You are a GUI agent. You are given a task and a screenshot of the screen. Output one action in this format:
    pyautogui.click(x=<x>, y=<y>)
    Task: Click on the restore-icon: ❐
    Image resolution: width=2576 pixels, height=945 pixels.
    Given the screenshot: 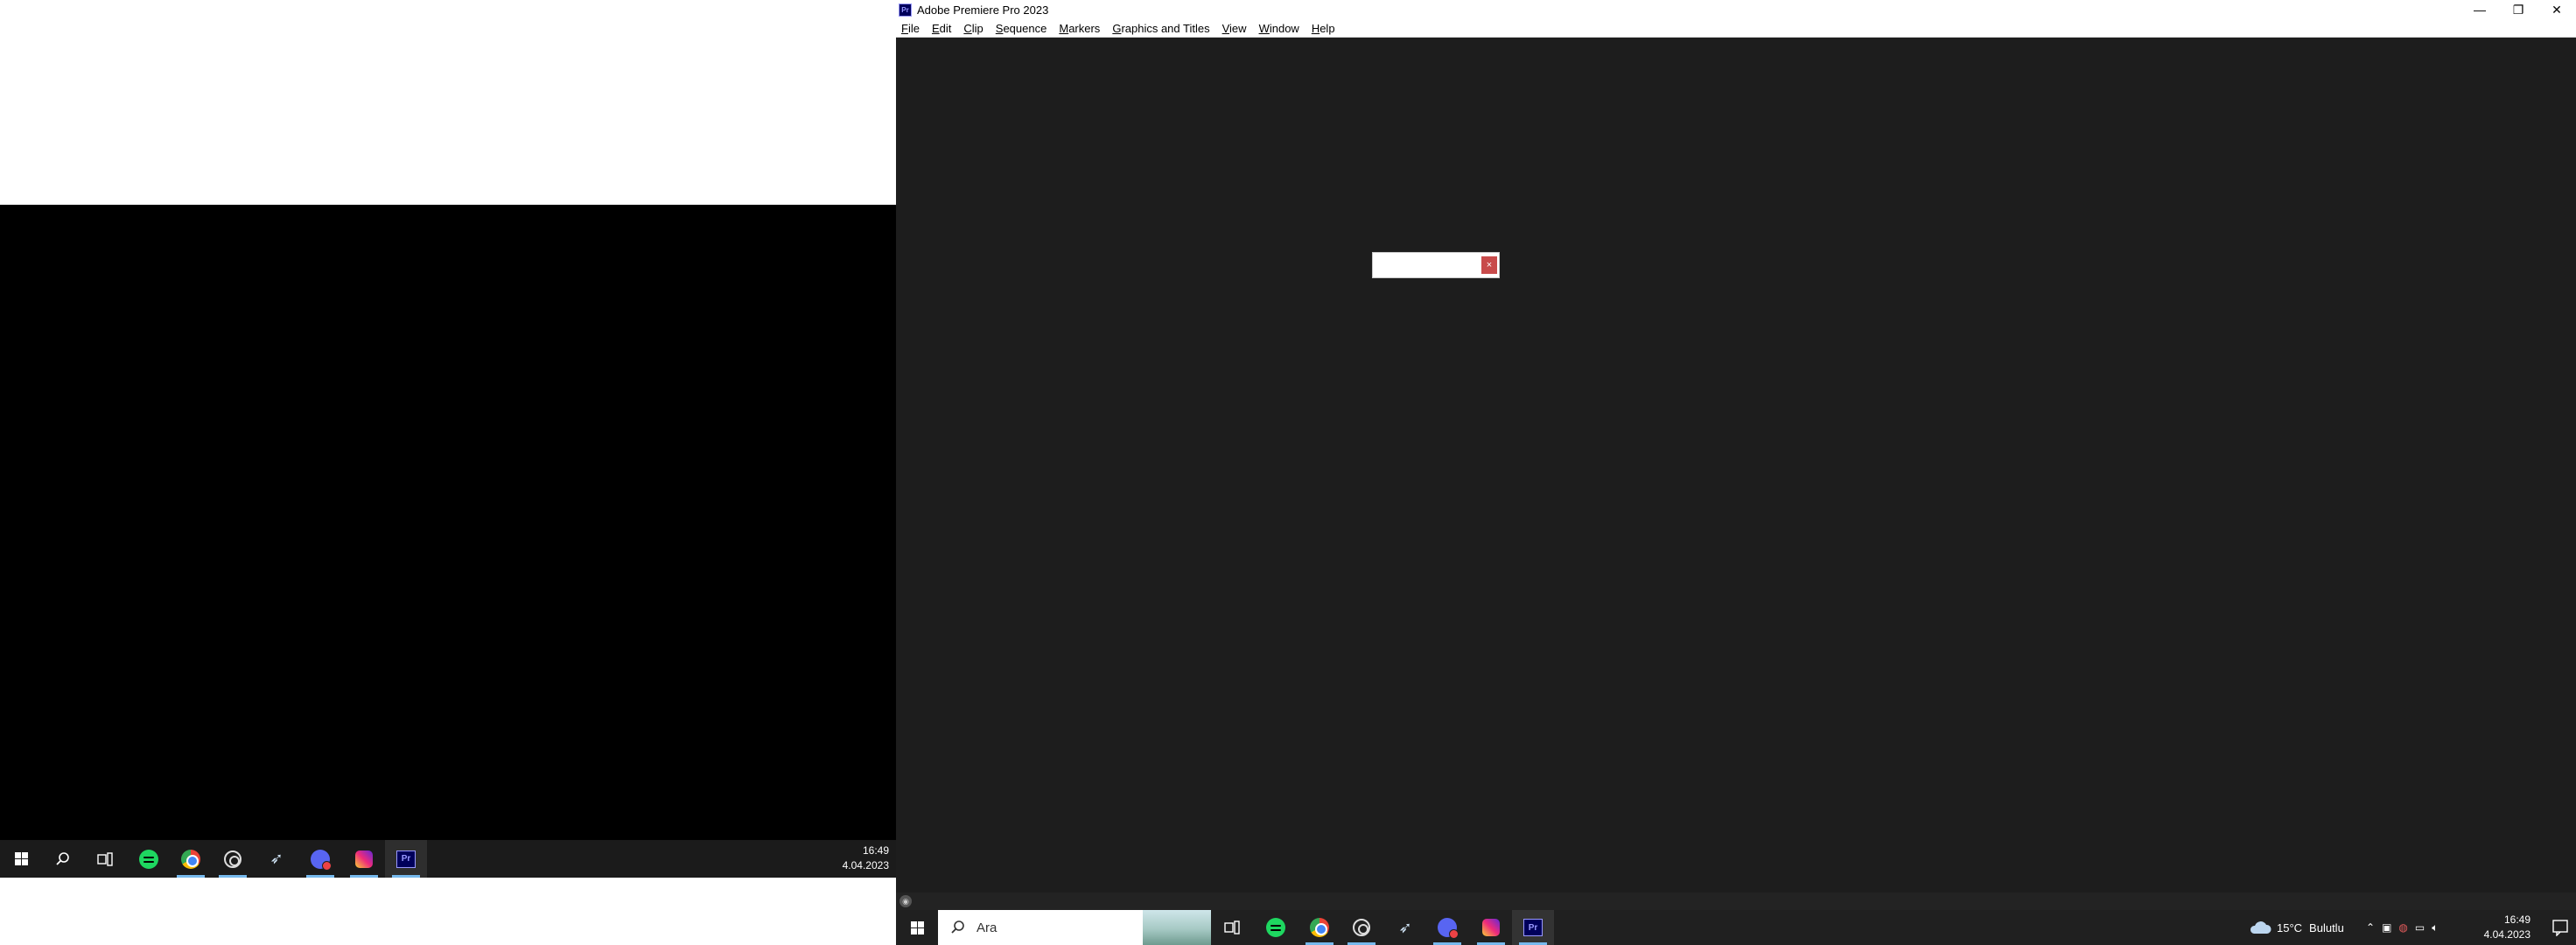 What is the action you would take?
    pyautogui.click(x=2518, y=9)
    